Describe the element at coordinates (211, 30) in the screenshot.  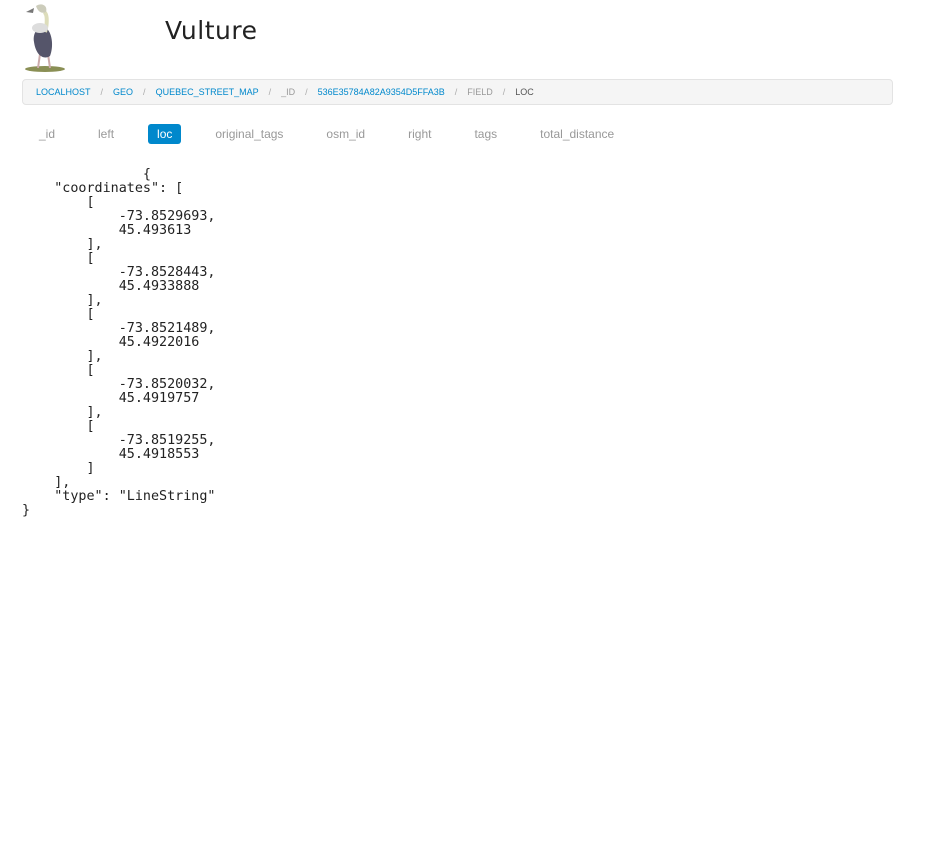
I see `app-title: Vulture` at that location.